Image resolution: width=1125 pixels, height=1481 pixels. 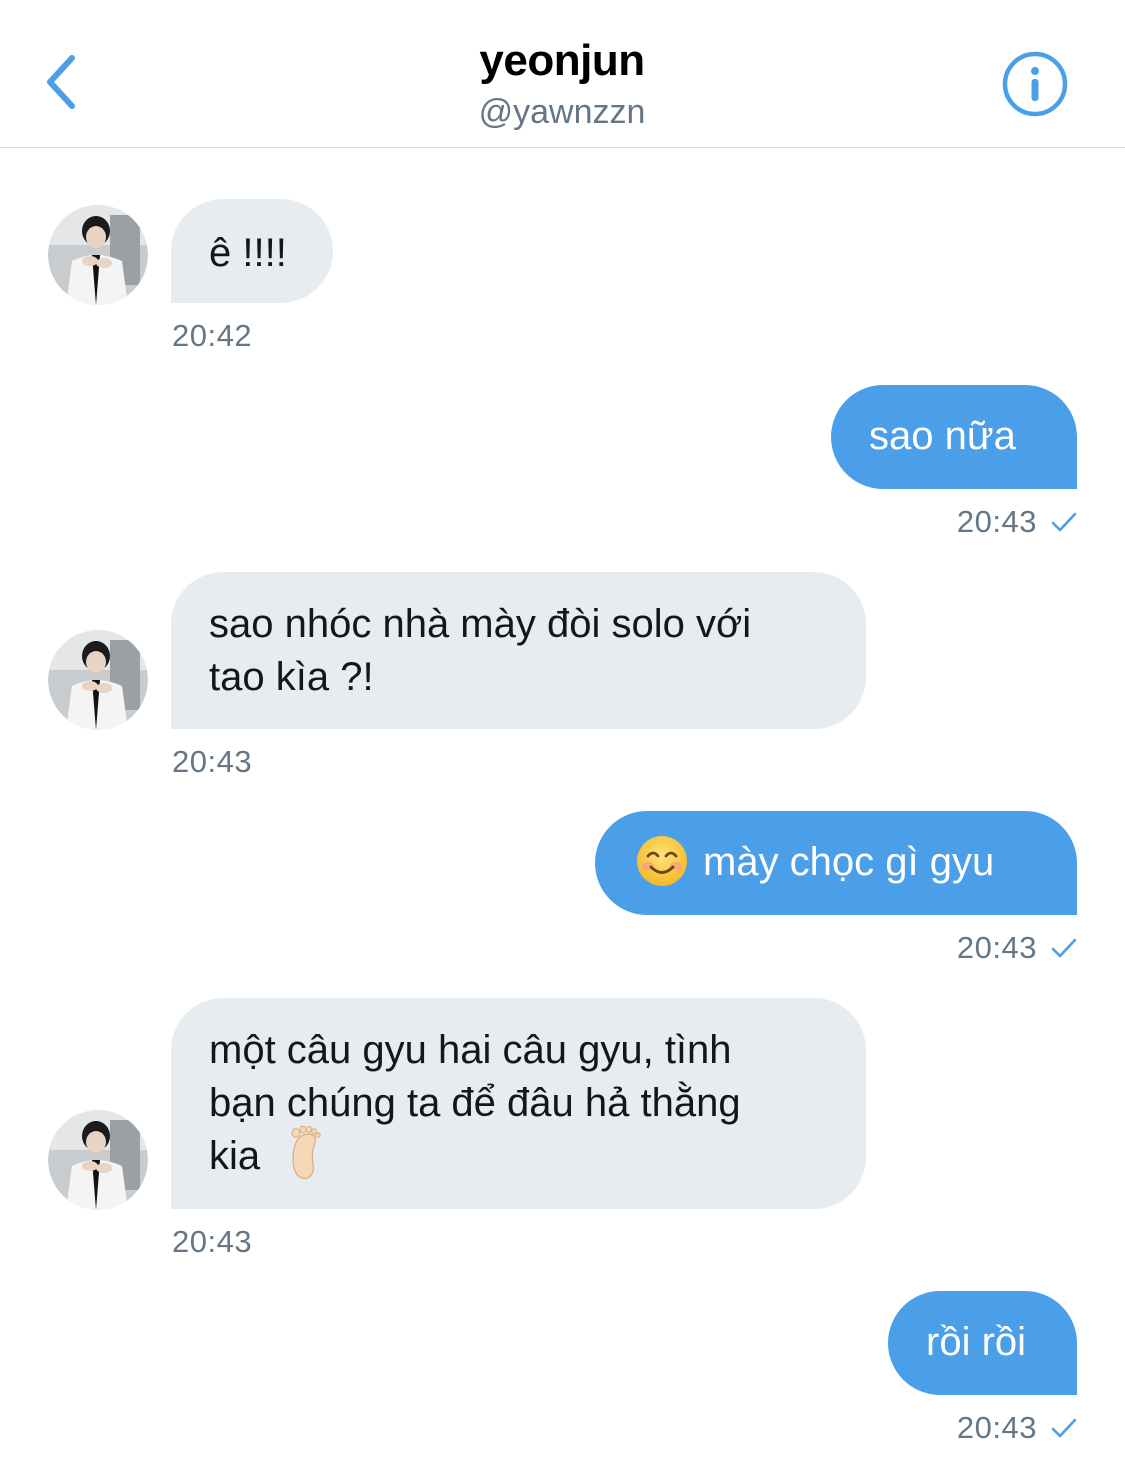 I want to click on sent-message-bubble: mày chọc gì gyu, so click(x=836, y=863).